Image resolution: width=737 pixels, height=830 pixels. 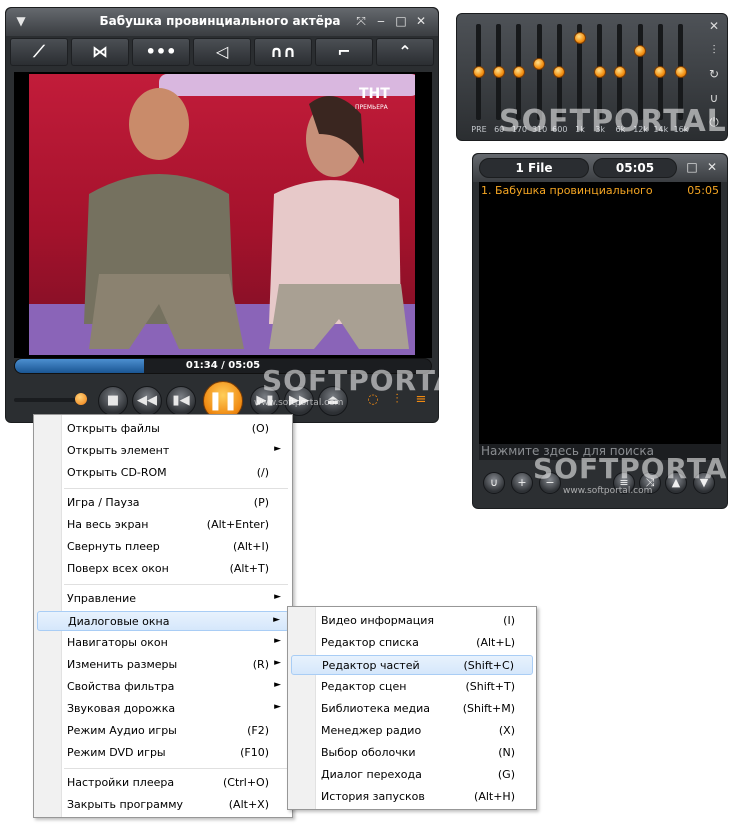 What do you see at coordinates (163, 525) in the screenshot?
I see `menu-item: На весь экран (Alt+Enter)` at bounding box center [163, 525].